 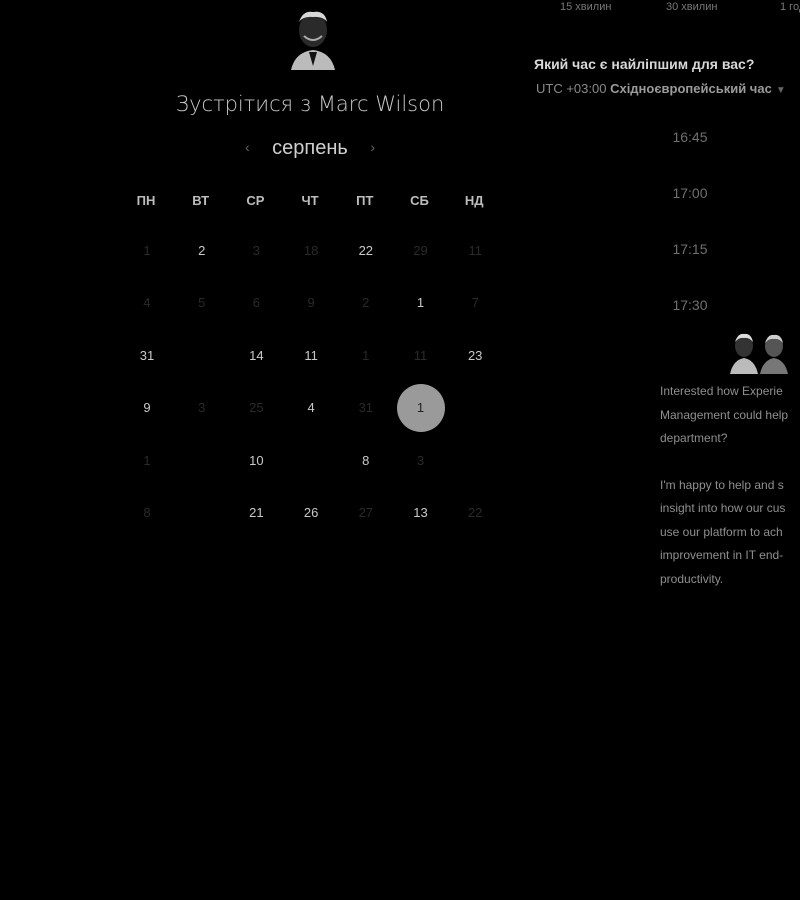 I want to click on selected-day: 1, so click(x=420, y=407).